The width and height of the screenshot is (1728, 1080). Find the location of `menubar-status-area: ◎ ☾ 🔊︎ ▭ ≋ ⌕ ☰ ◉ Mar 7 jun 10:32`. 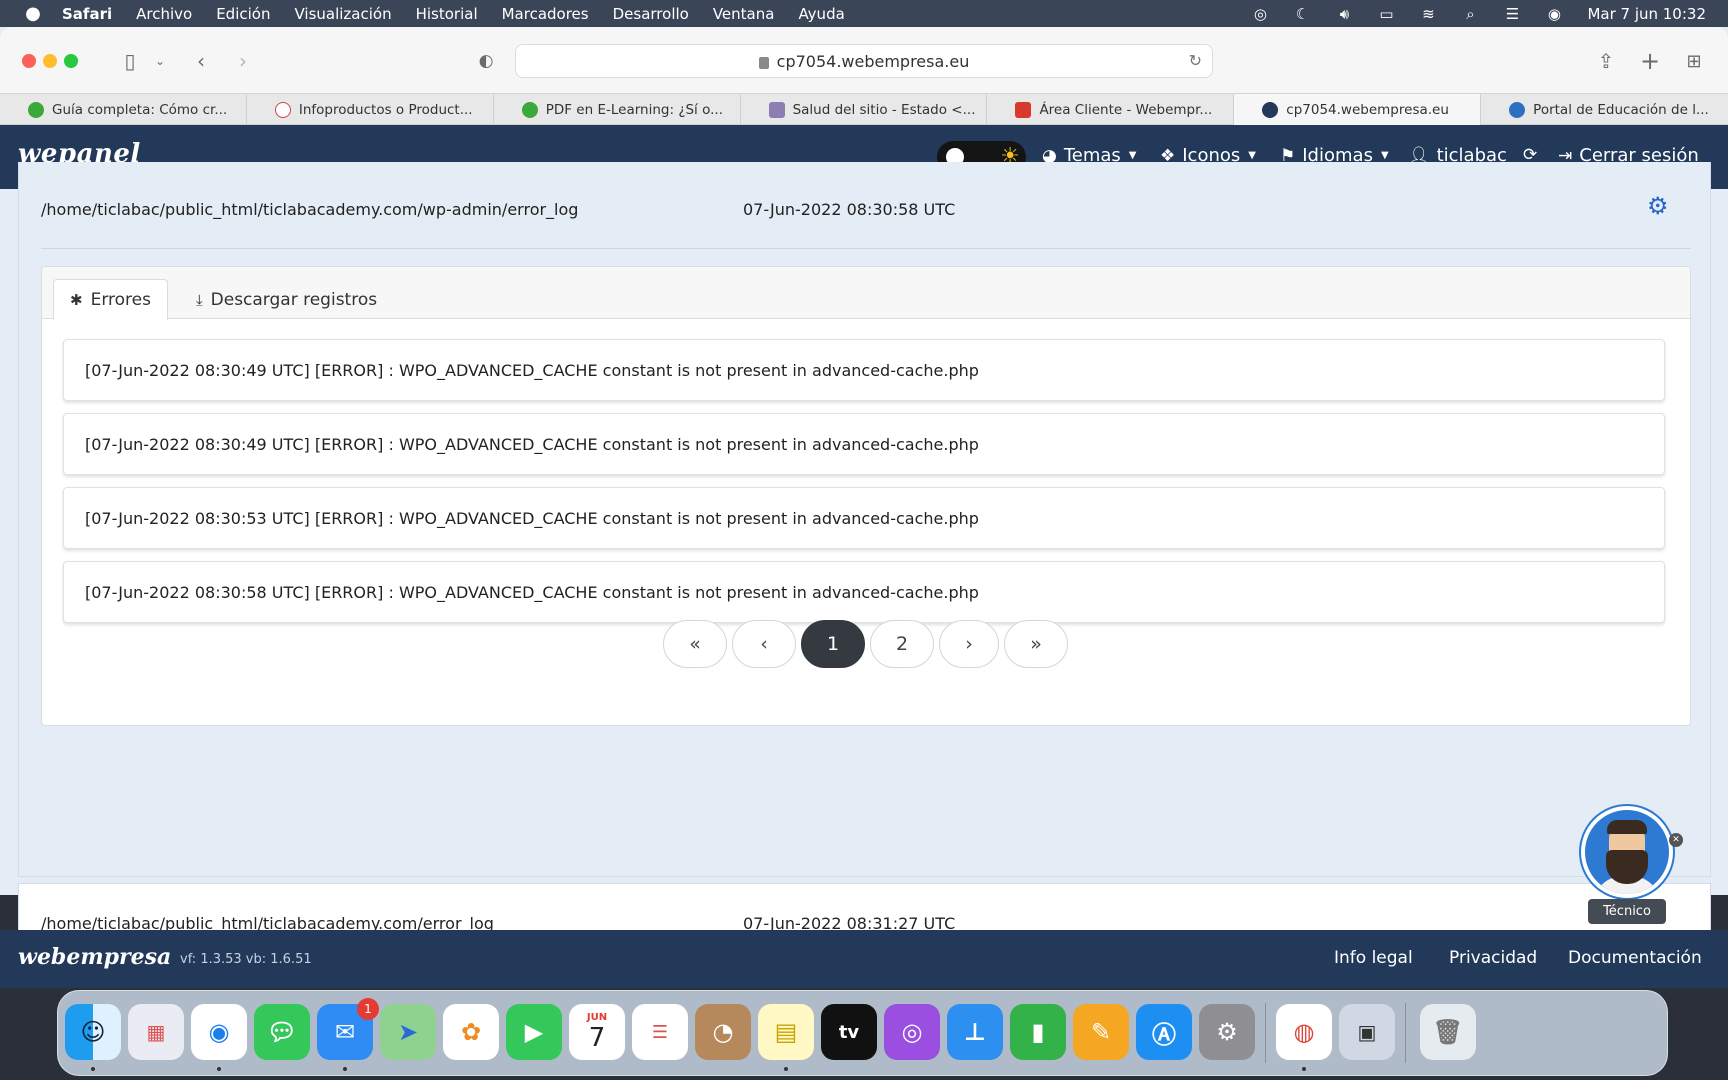

menubar-status-area: ◎ ☾ 🔊︎ ▭ ≋ ⌕ ☰ ◉ Mar 7 jun 10:32 is located at coordinates (1486, 13).